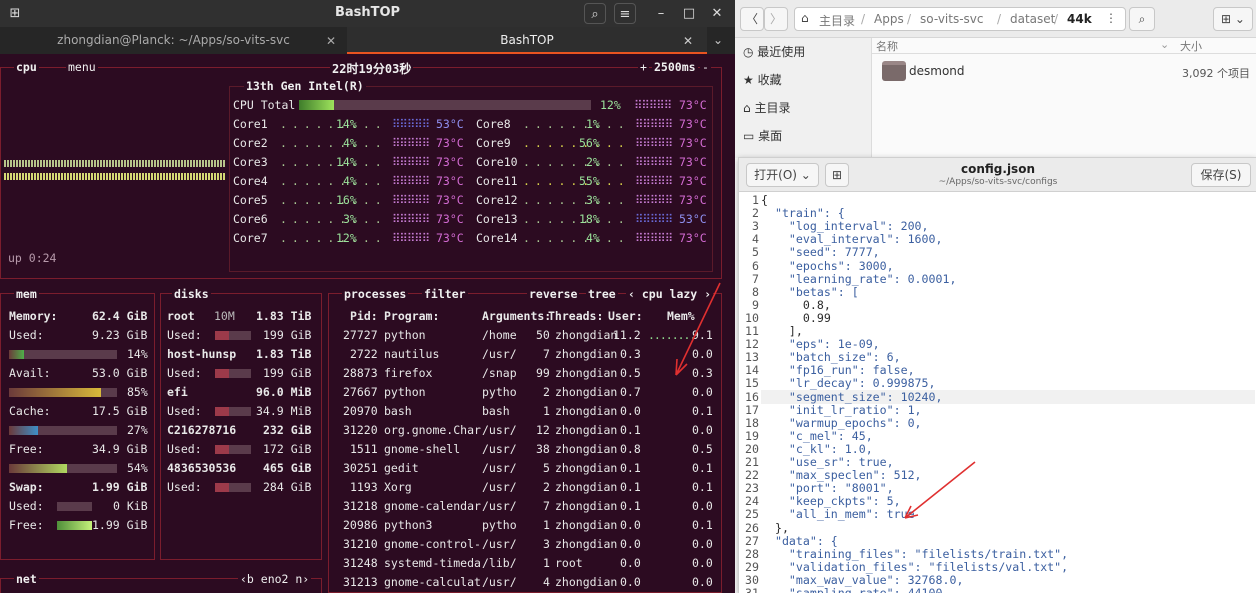  Describe the element at coordinates (233, 449) in the screenshot. I see `disk-meter` at that location.